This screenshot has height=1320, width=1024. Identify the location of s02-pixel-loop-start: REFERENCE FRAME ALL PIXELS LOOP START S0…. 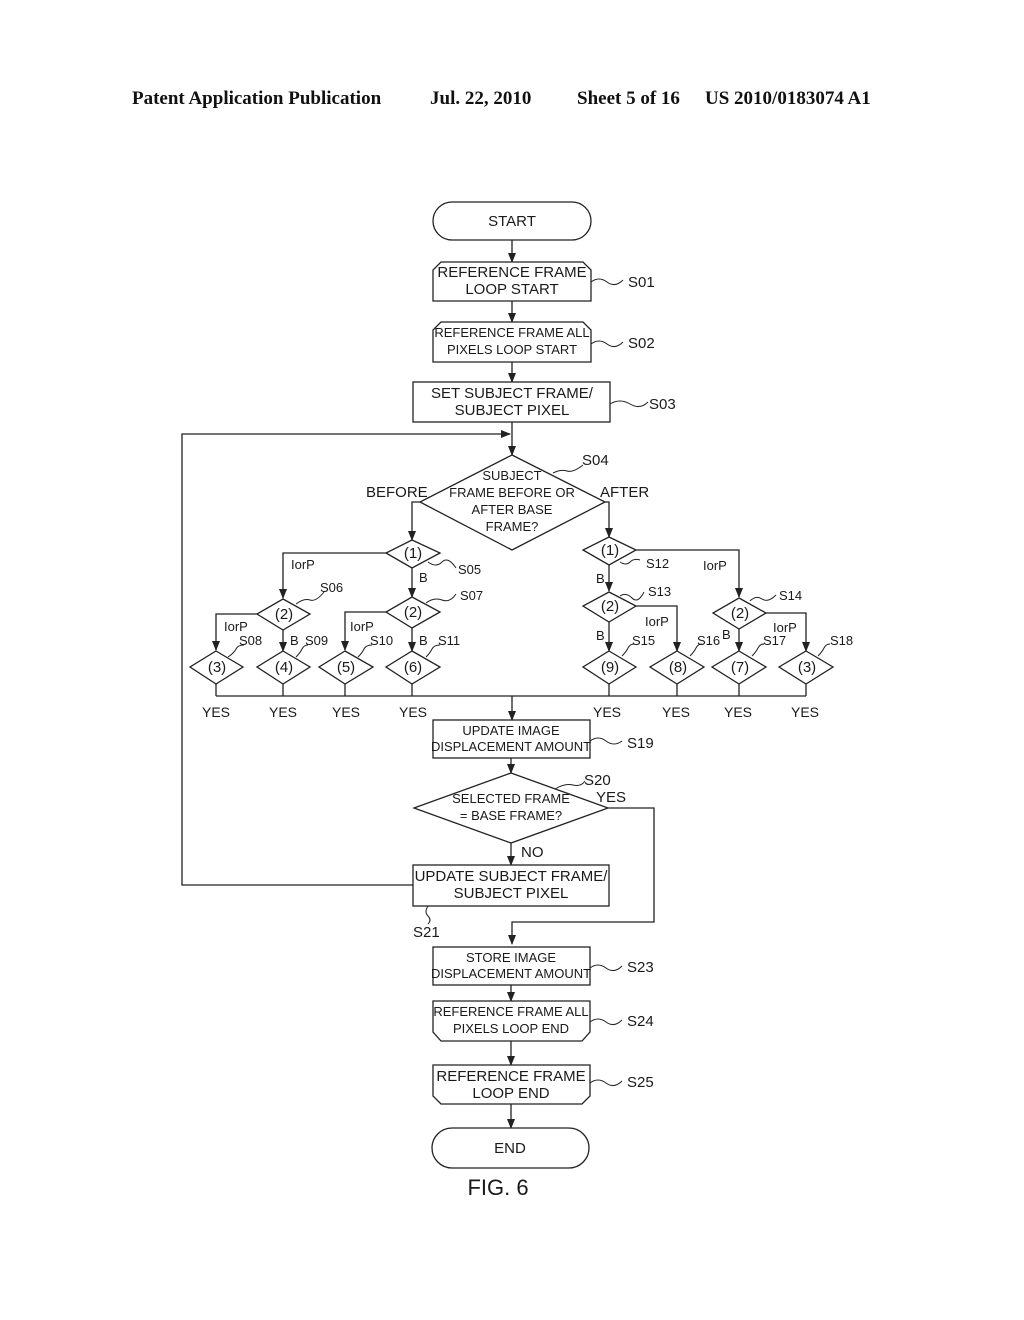
(543, 342).